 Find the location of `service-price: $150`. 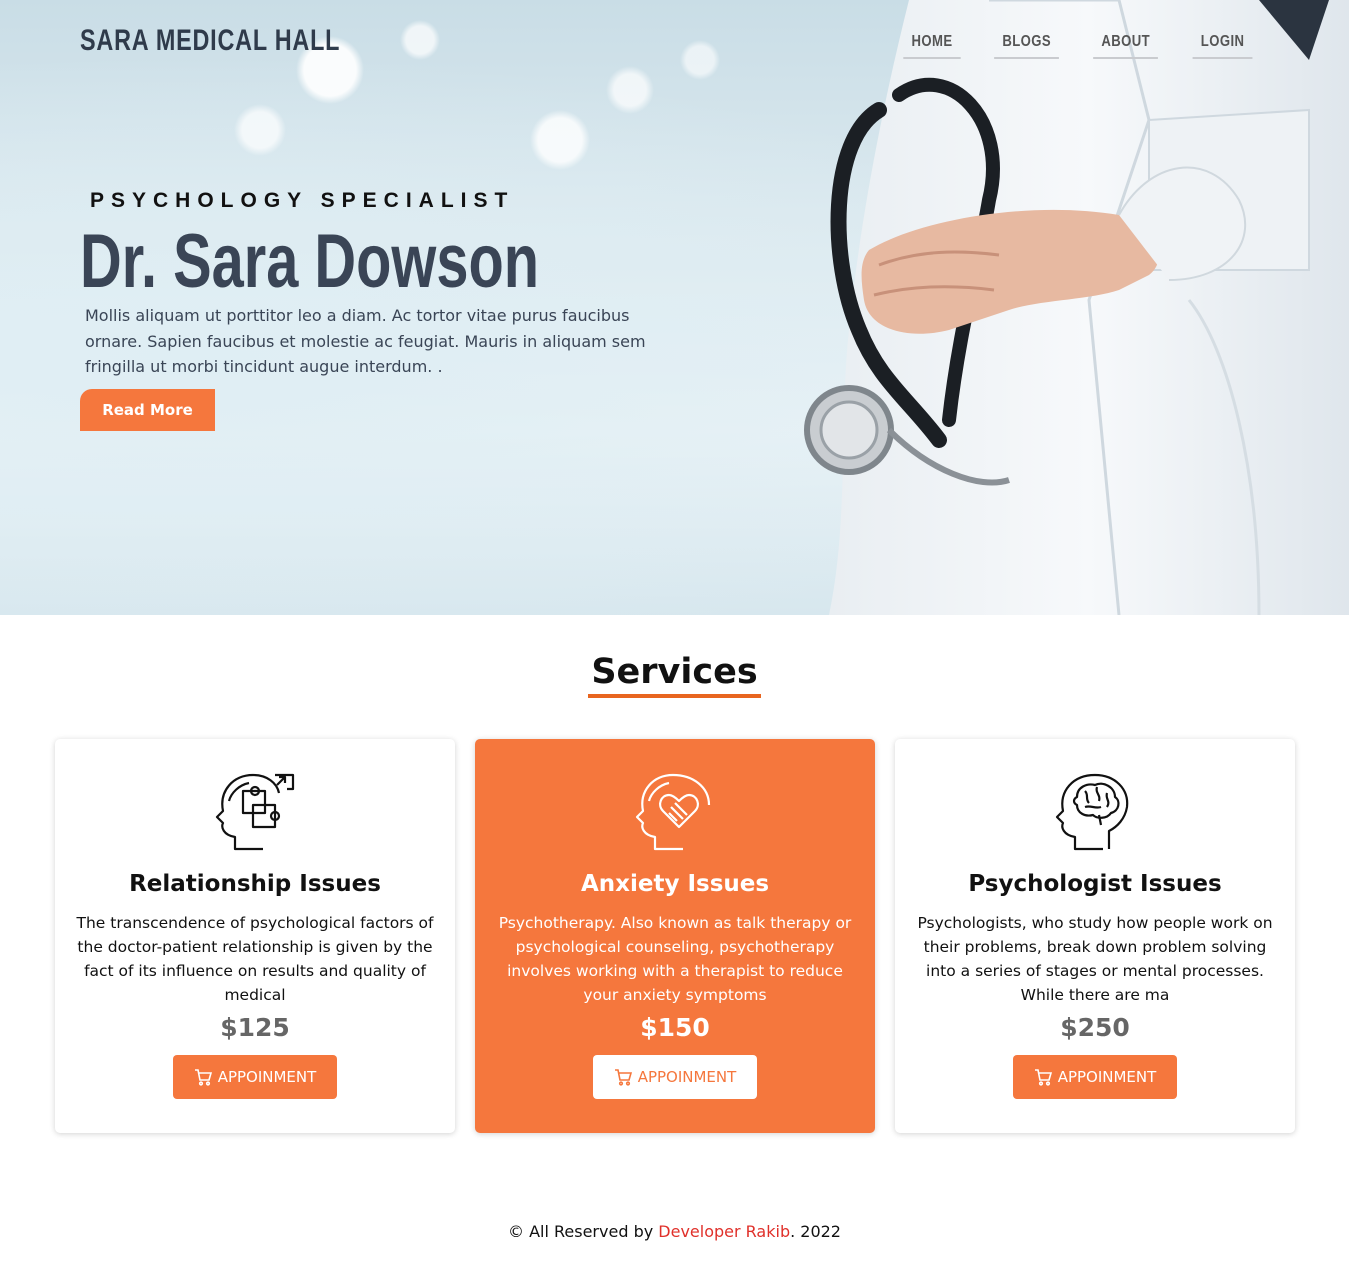

service-price: $150 is located at coordinates (675, 1027).